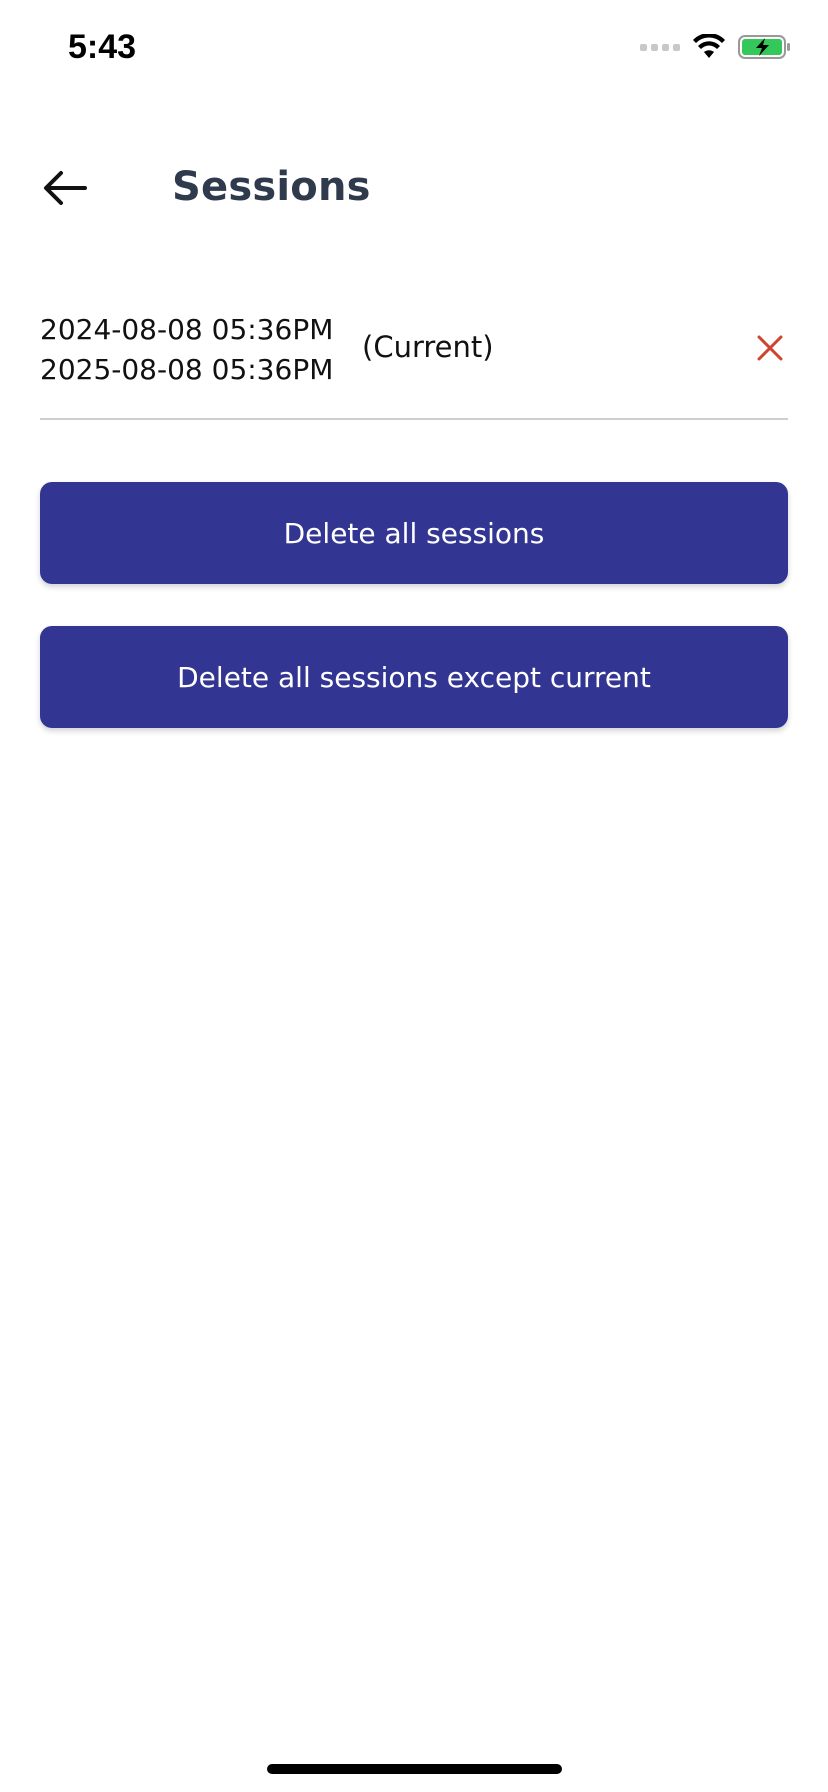 This screenshot has height=1792, width=828. What do you see at coordinates (271, 187) in the screenshot?
I see `page-title: Sessions` at bounding box center [271, 187].